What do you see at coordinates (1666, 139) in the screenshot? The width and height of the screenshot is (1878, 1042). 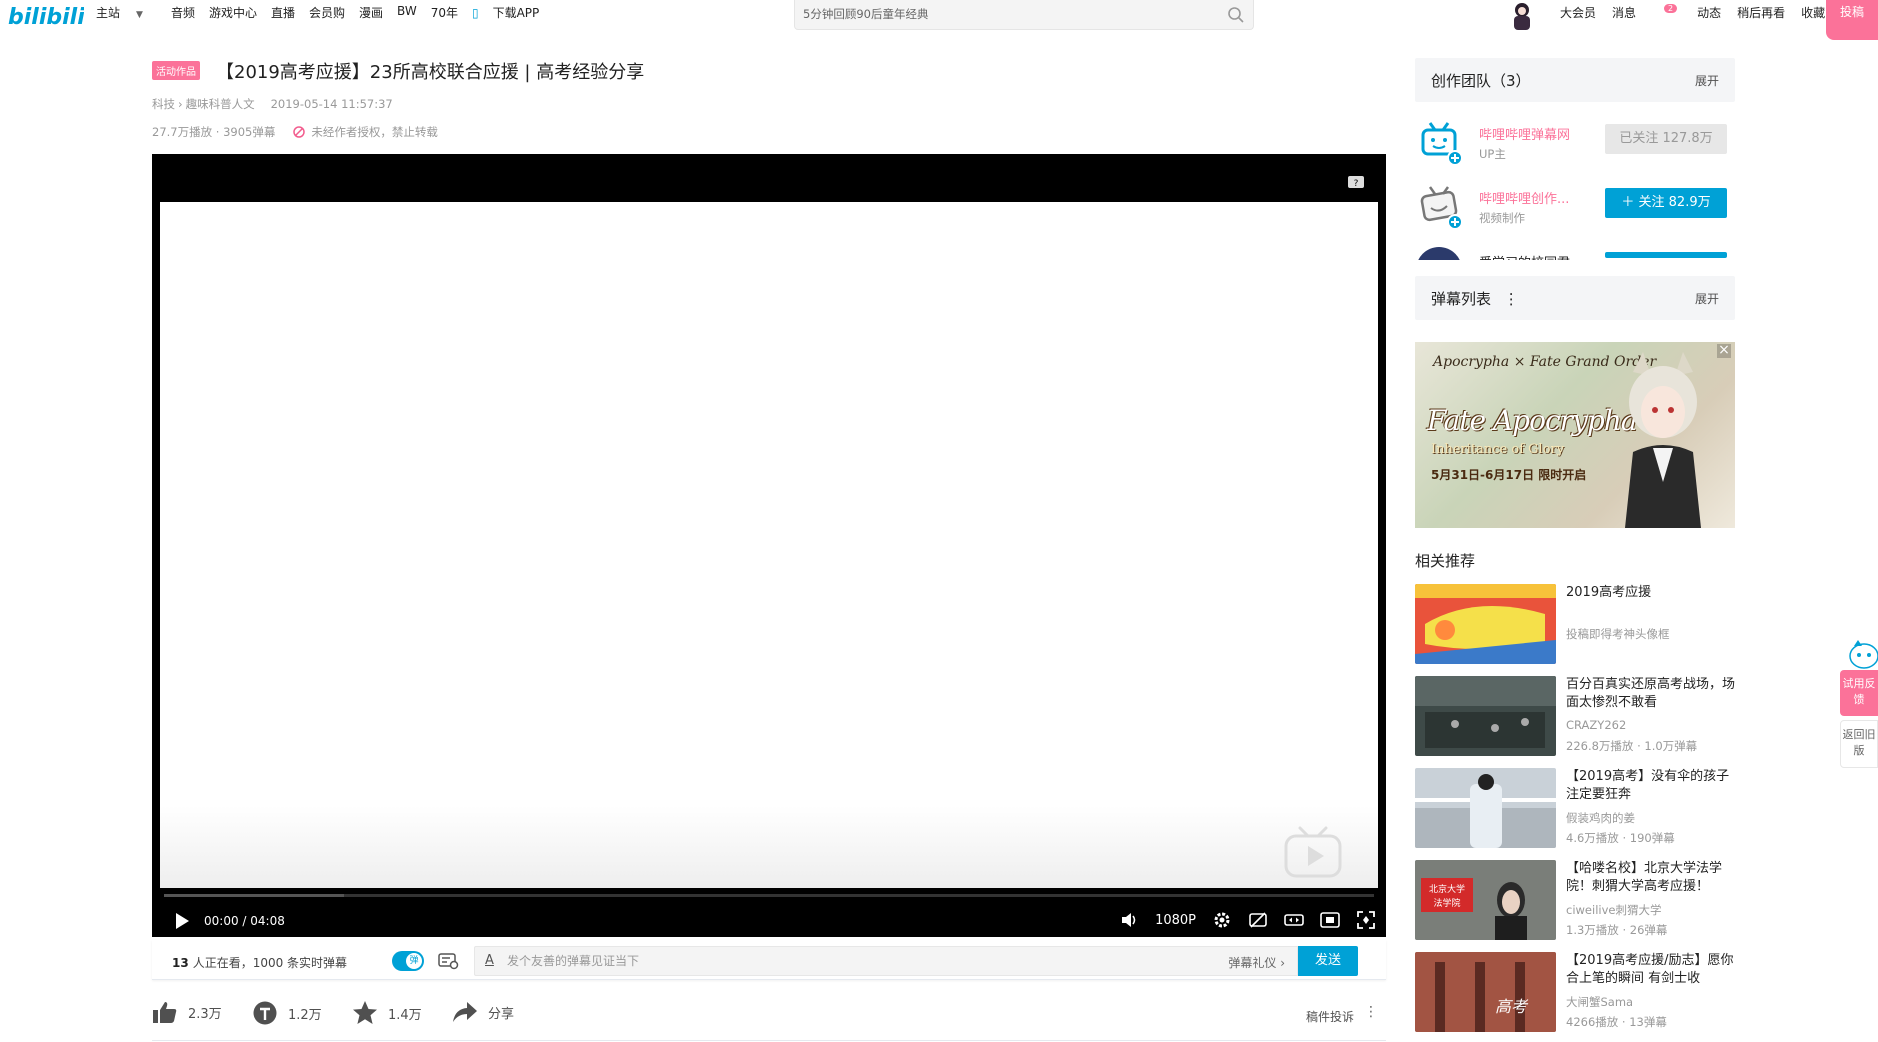 I see `followed-button: 已关注 127.8万` at bounding box center [1666, 139].